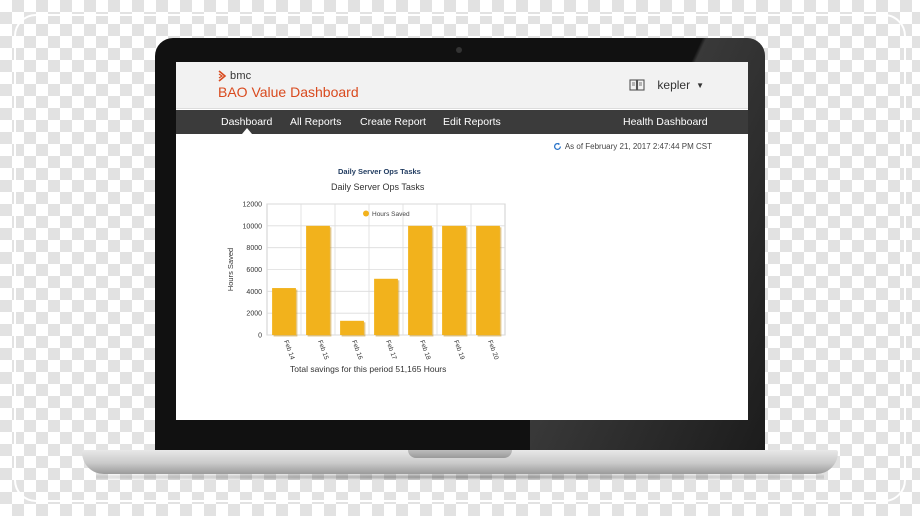 The image size is (920, 516). I want to click on x-tick-label: Feb 17, so click(391, 350).